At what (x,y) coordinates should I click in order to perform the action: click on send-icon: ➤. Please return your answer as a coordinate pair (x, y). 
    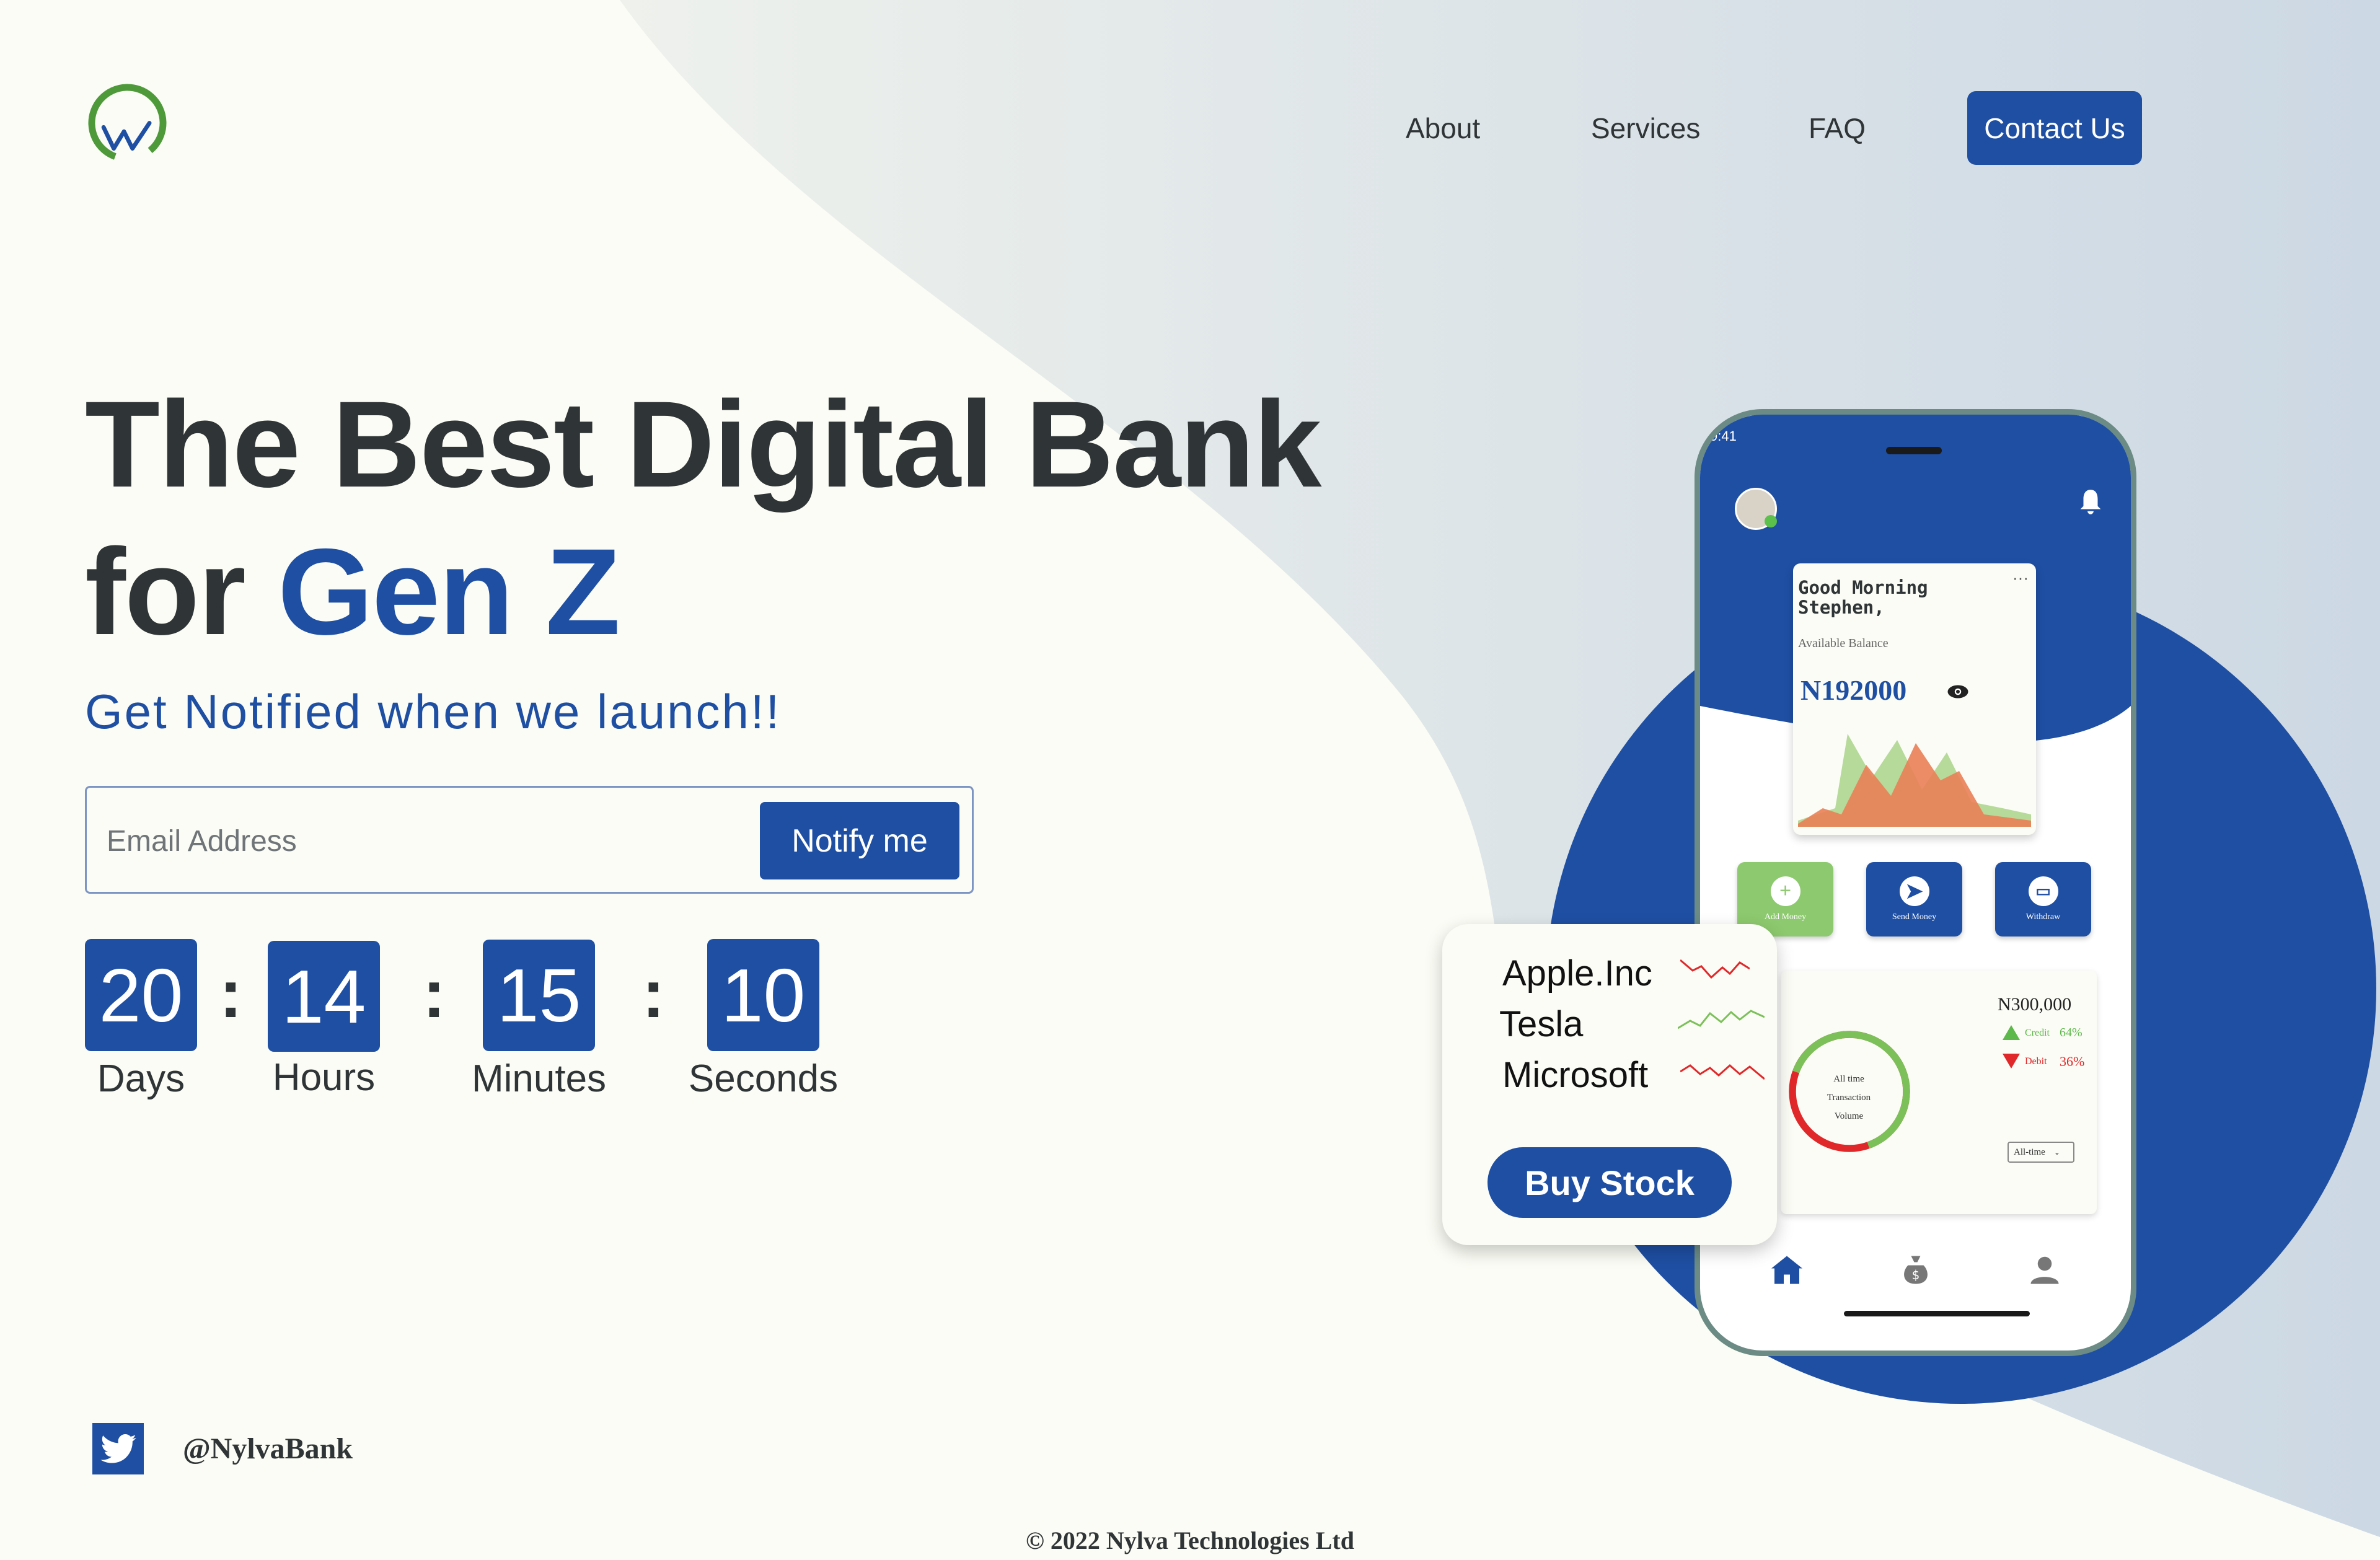
    Looking at the image, I should click on (1914, 891).